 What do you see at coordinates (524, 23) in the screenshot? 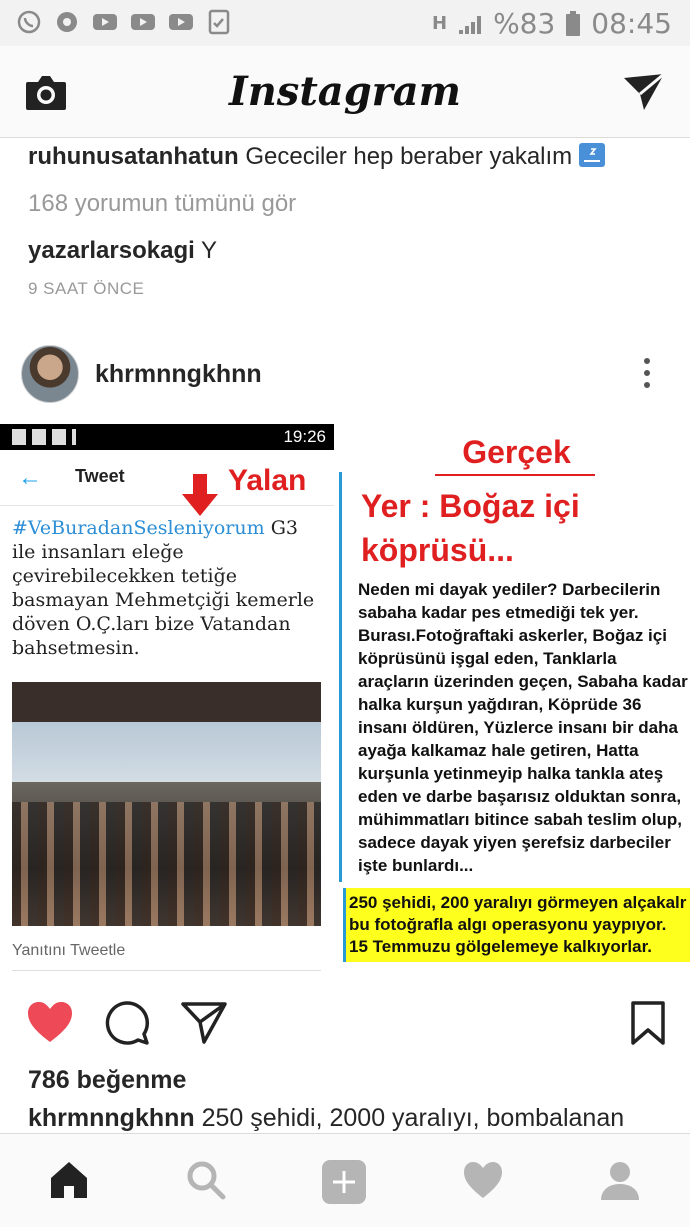
I see `battery-percent: %83` at bounding box center [524, 23].